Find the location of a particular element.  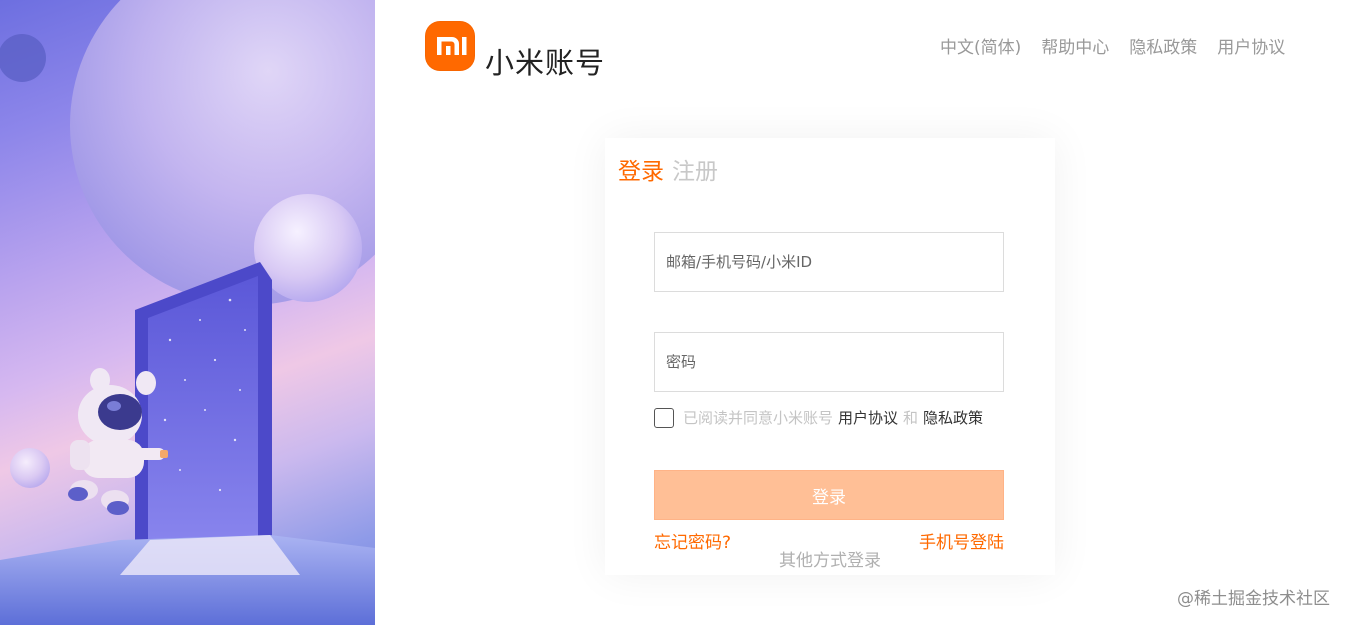

agreement-and: 和 is located at coordinates (911, 418).